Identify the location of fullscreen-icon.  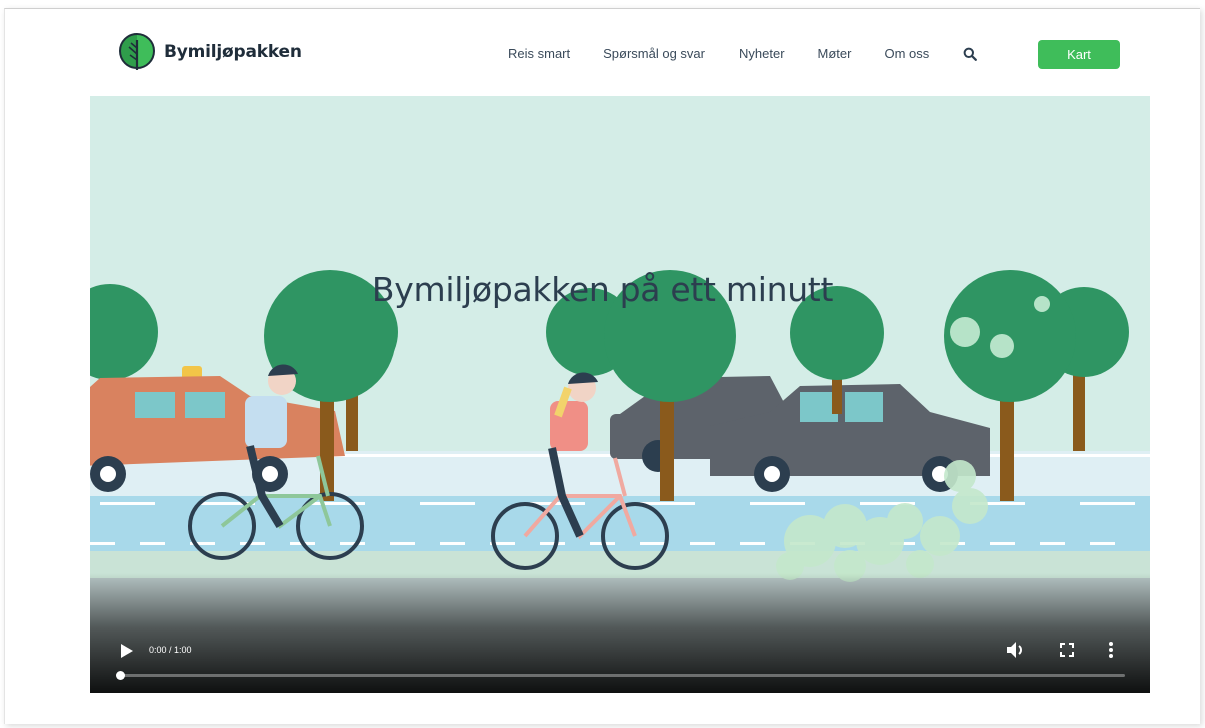
(1067, 650).